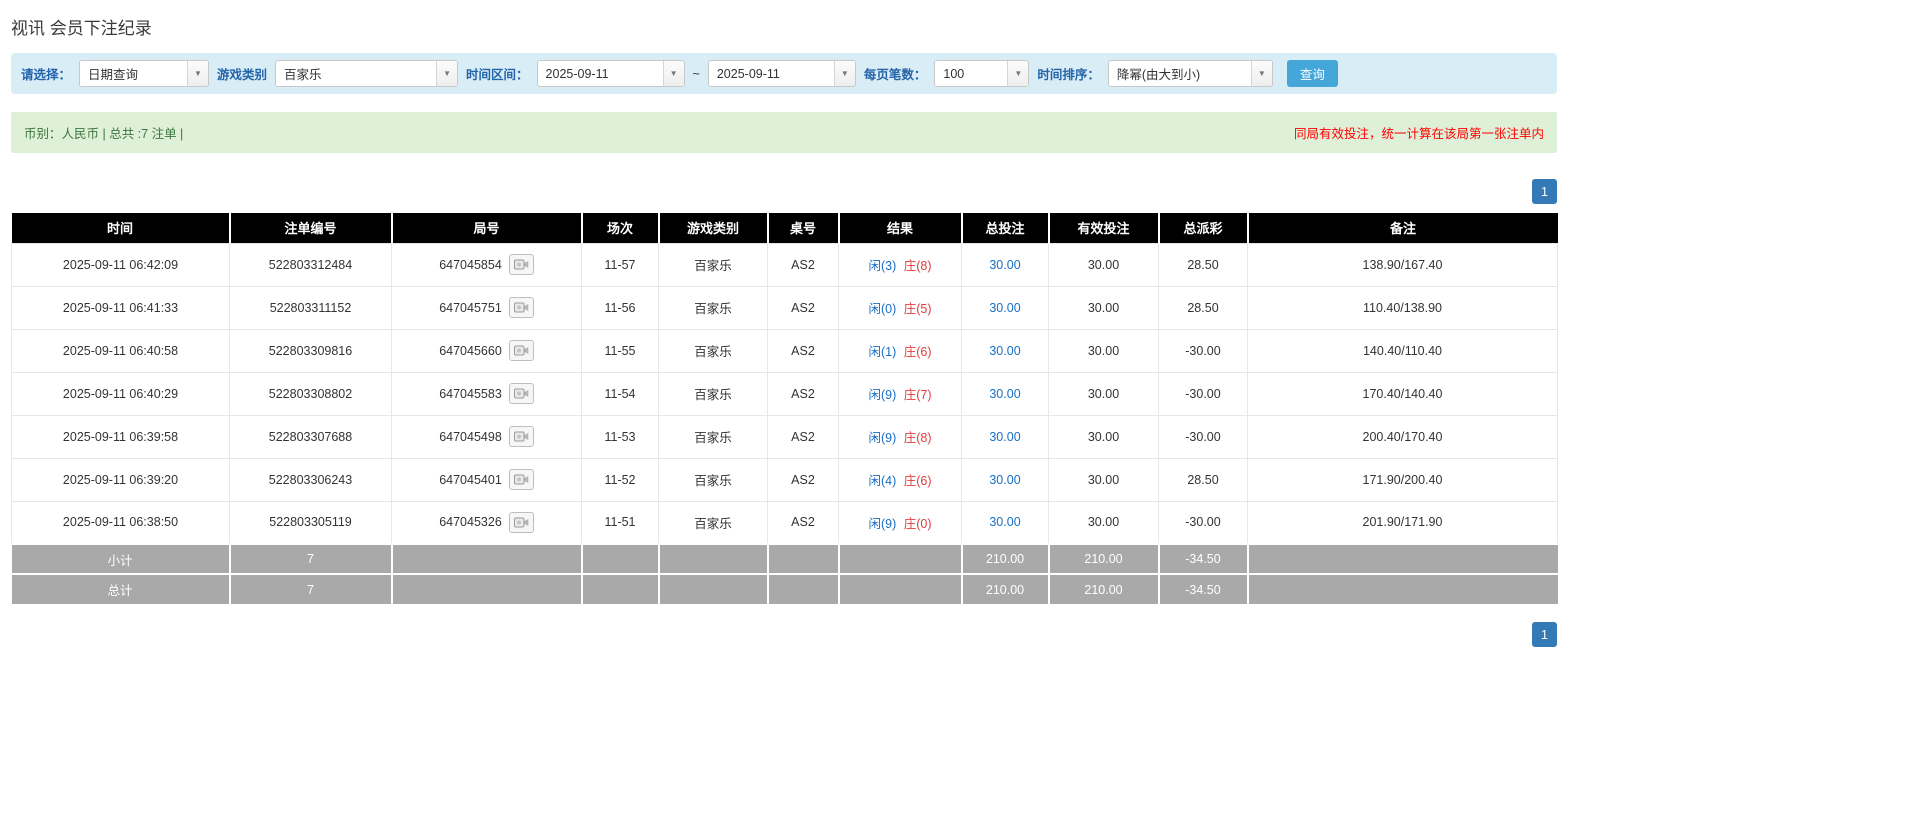  What do you see at coordinates (310, 393) in the screenshot?
I see `bet-id-cell: 522803308802` at bounding box center [310, 393].